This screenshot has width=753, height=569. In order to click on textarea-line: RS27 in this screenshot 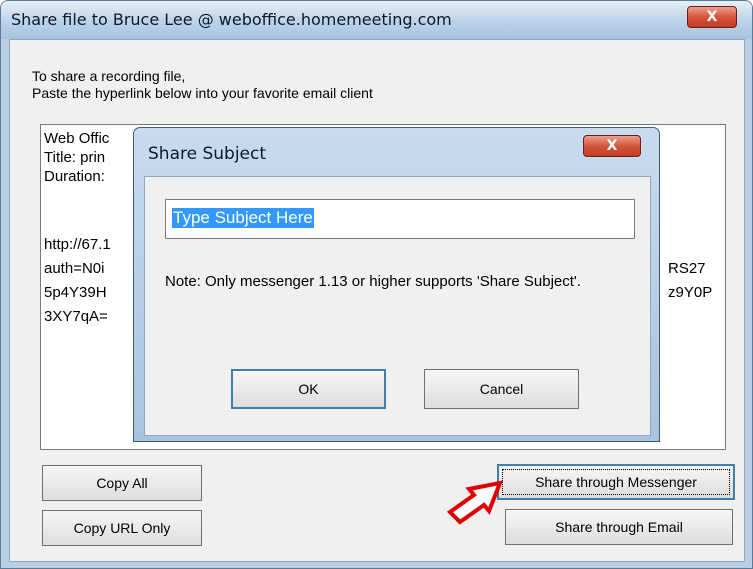, I will do `click(687, 268)`.